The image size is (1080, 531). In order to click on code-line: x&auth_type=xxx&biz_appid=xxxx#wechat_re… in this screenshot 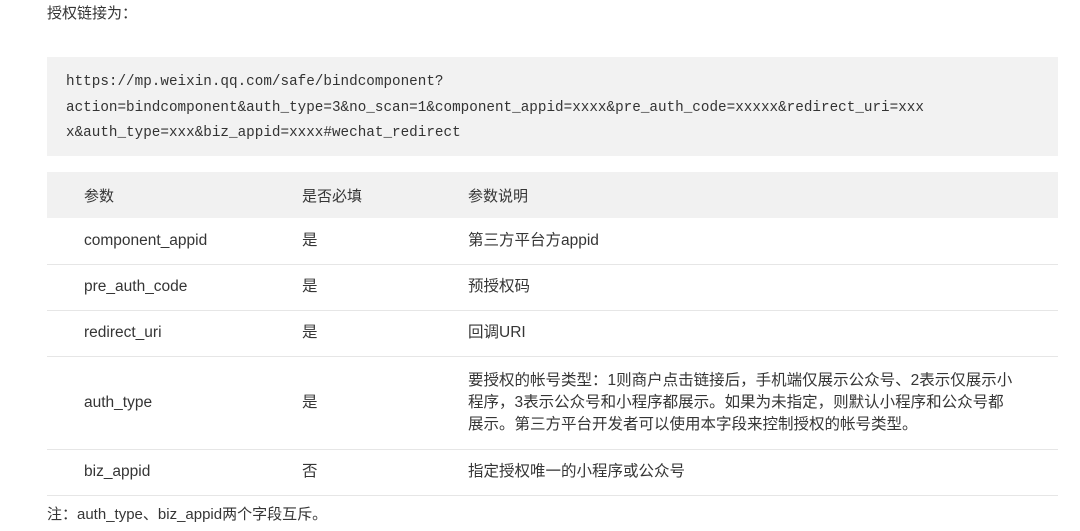, I will do `click(263, 133)`.